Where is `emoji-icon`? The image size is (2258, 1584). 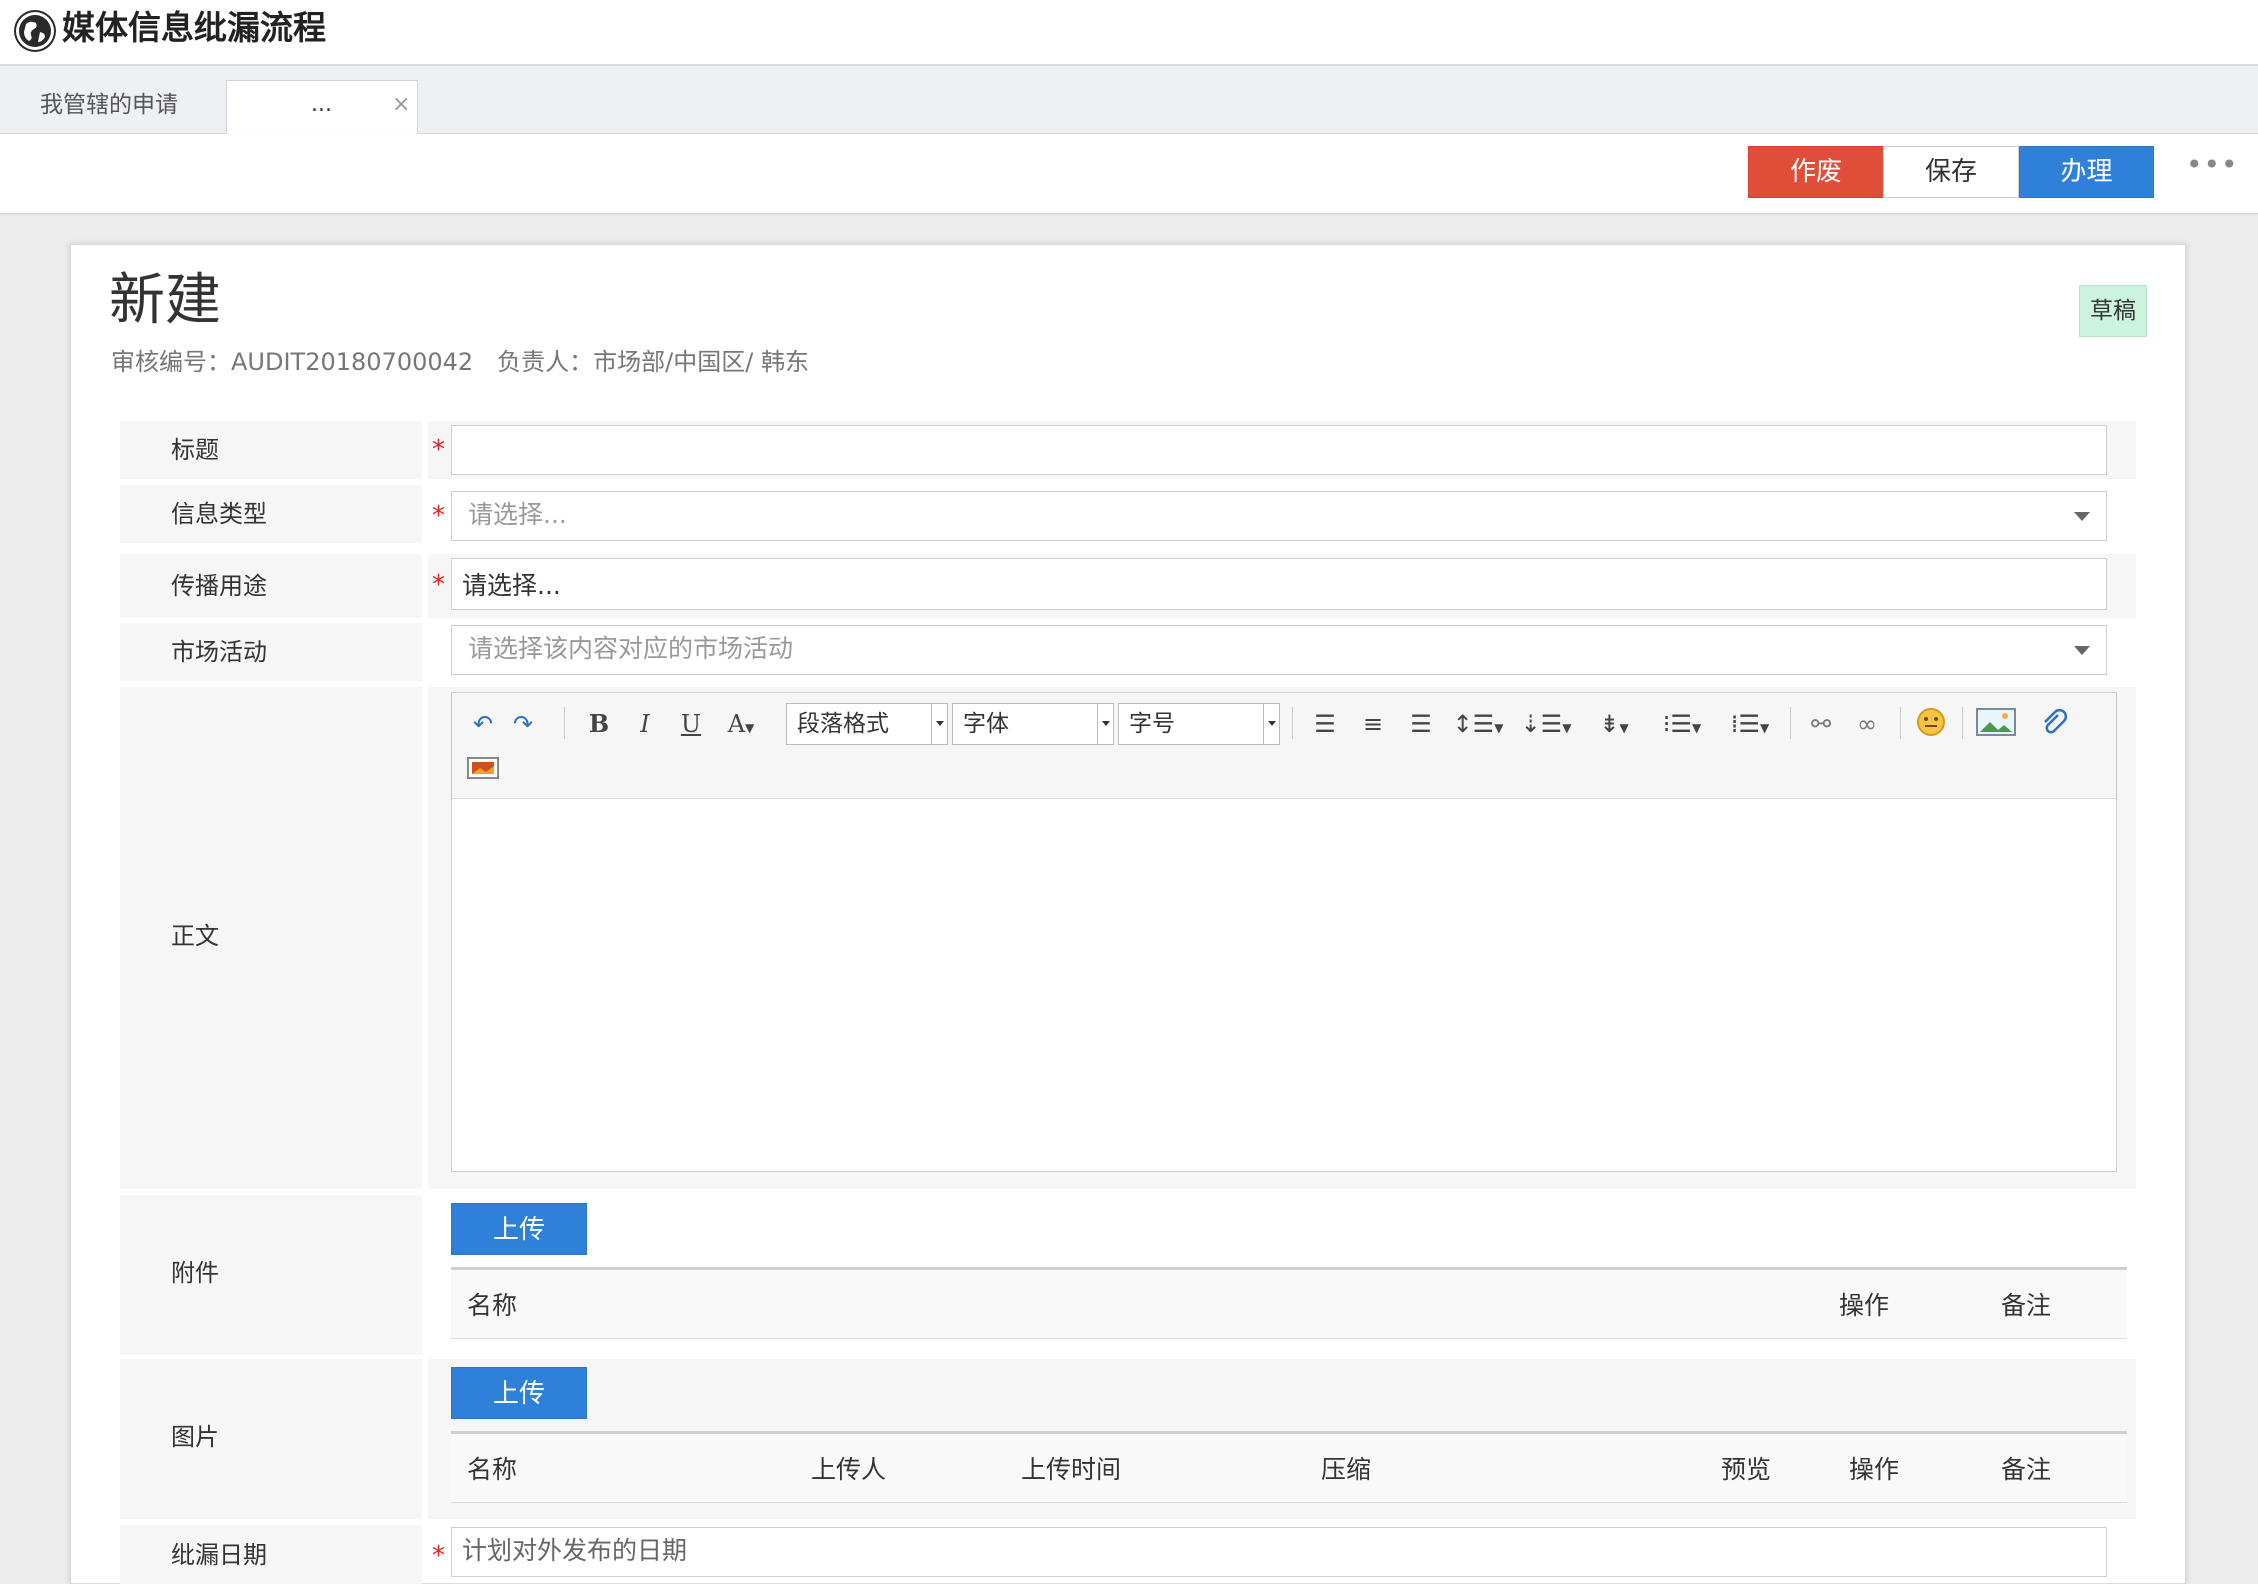
emoji-icon is located at coordinates (1931, 724).